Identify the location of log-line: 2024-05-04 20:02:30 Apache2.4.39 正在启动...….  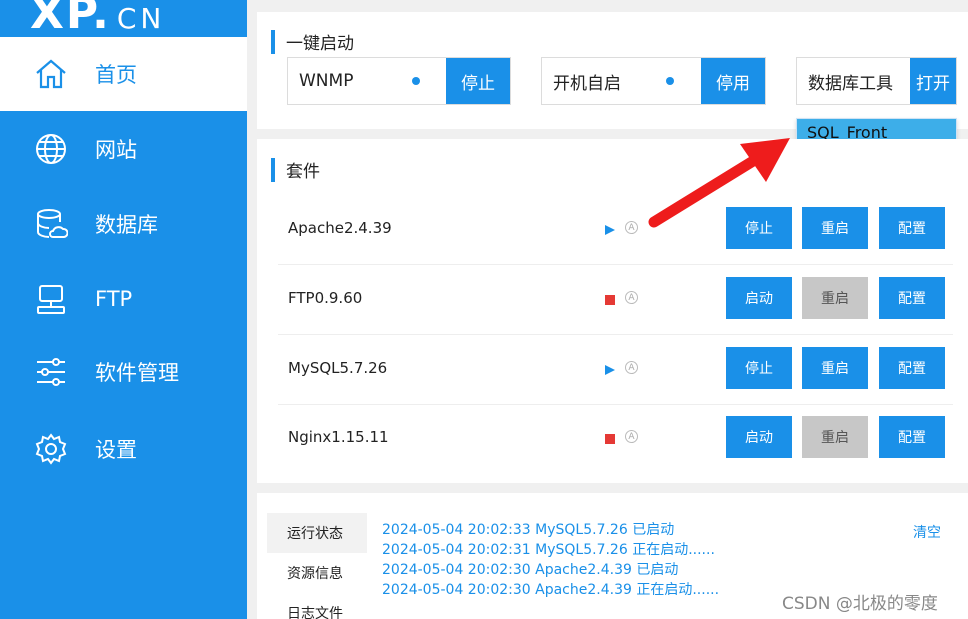
(551, 590).